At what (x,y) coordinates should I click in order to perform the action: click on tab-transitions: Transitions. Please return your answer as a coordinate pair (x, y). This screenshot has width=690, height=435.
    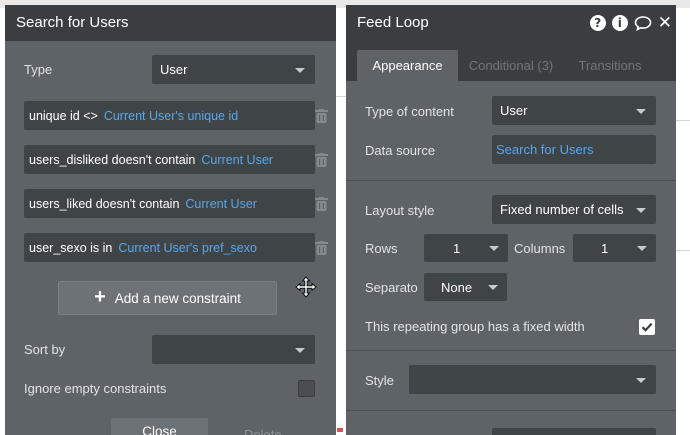
    Looking at the image, I should click on (610, 65).